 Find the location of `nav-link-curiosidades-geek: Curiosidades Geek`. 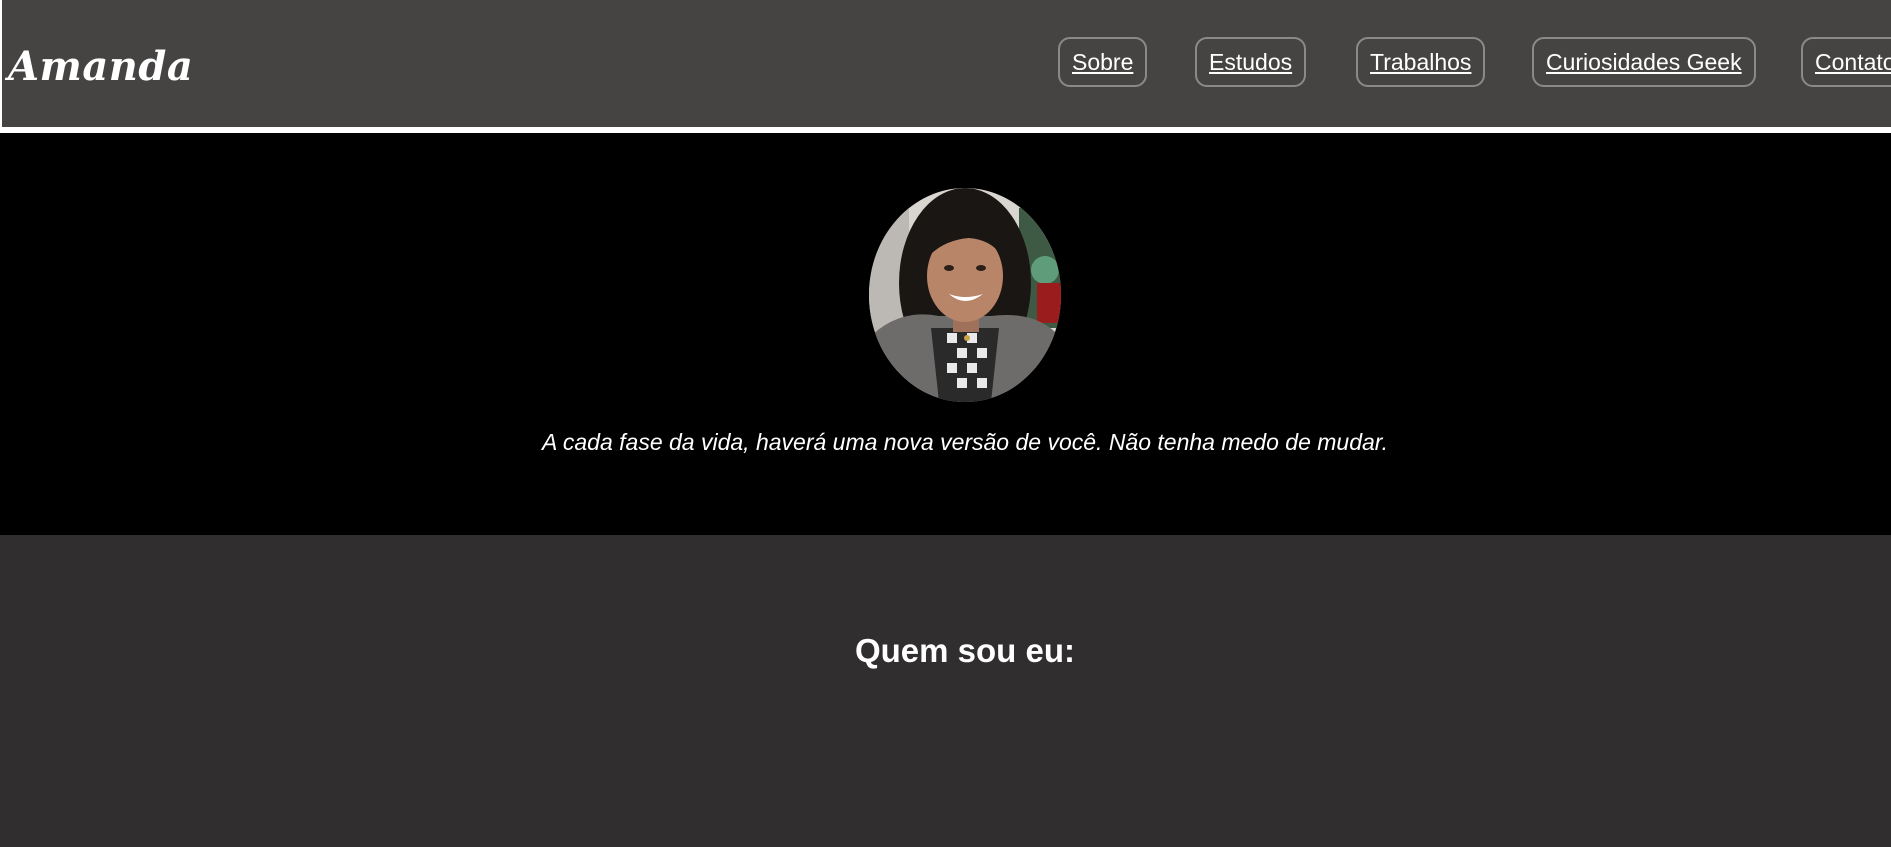

nav-link-curiosidades-geek: Curiosidades Geek is located at coordinates (1644, 62).